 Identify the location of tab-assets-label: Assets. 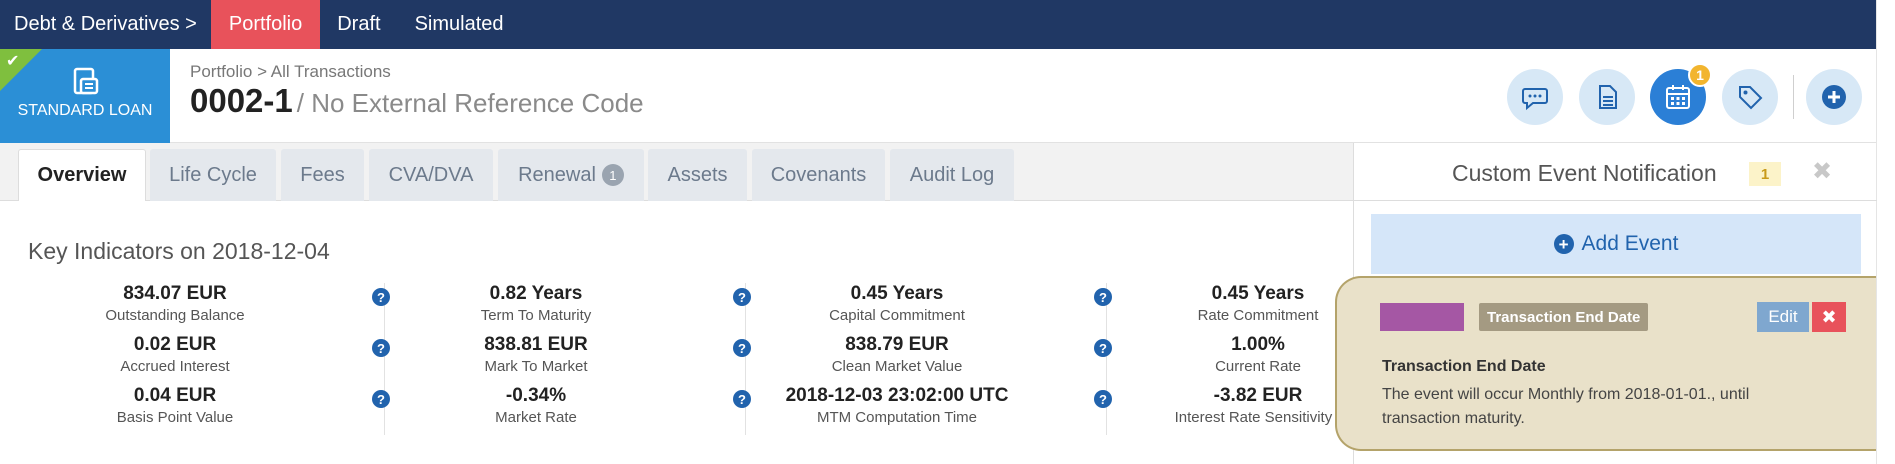
(697, 174).